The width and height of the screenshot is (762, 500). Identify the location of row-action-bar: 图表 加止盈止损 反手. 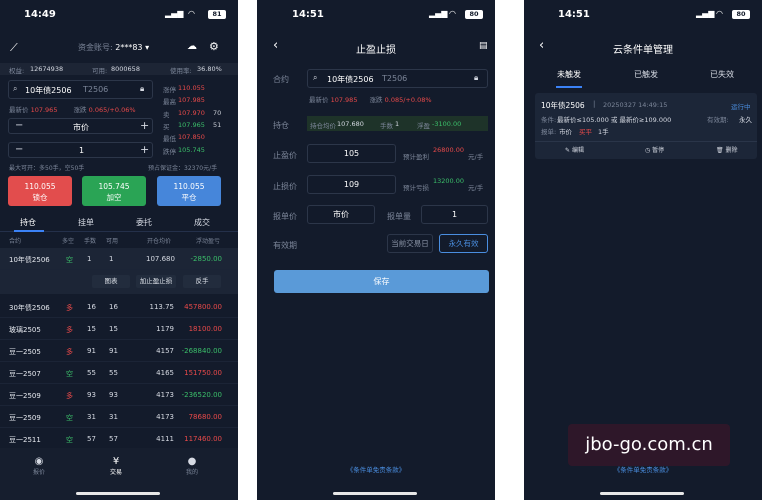
(119, 282).